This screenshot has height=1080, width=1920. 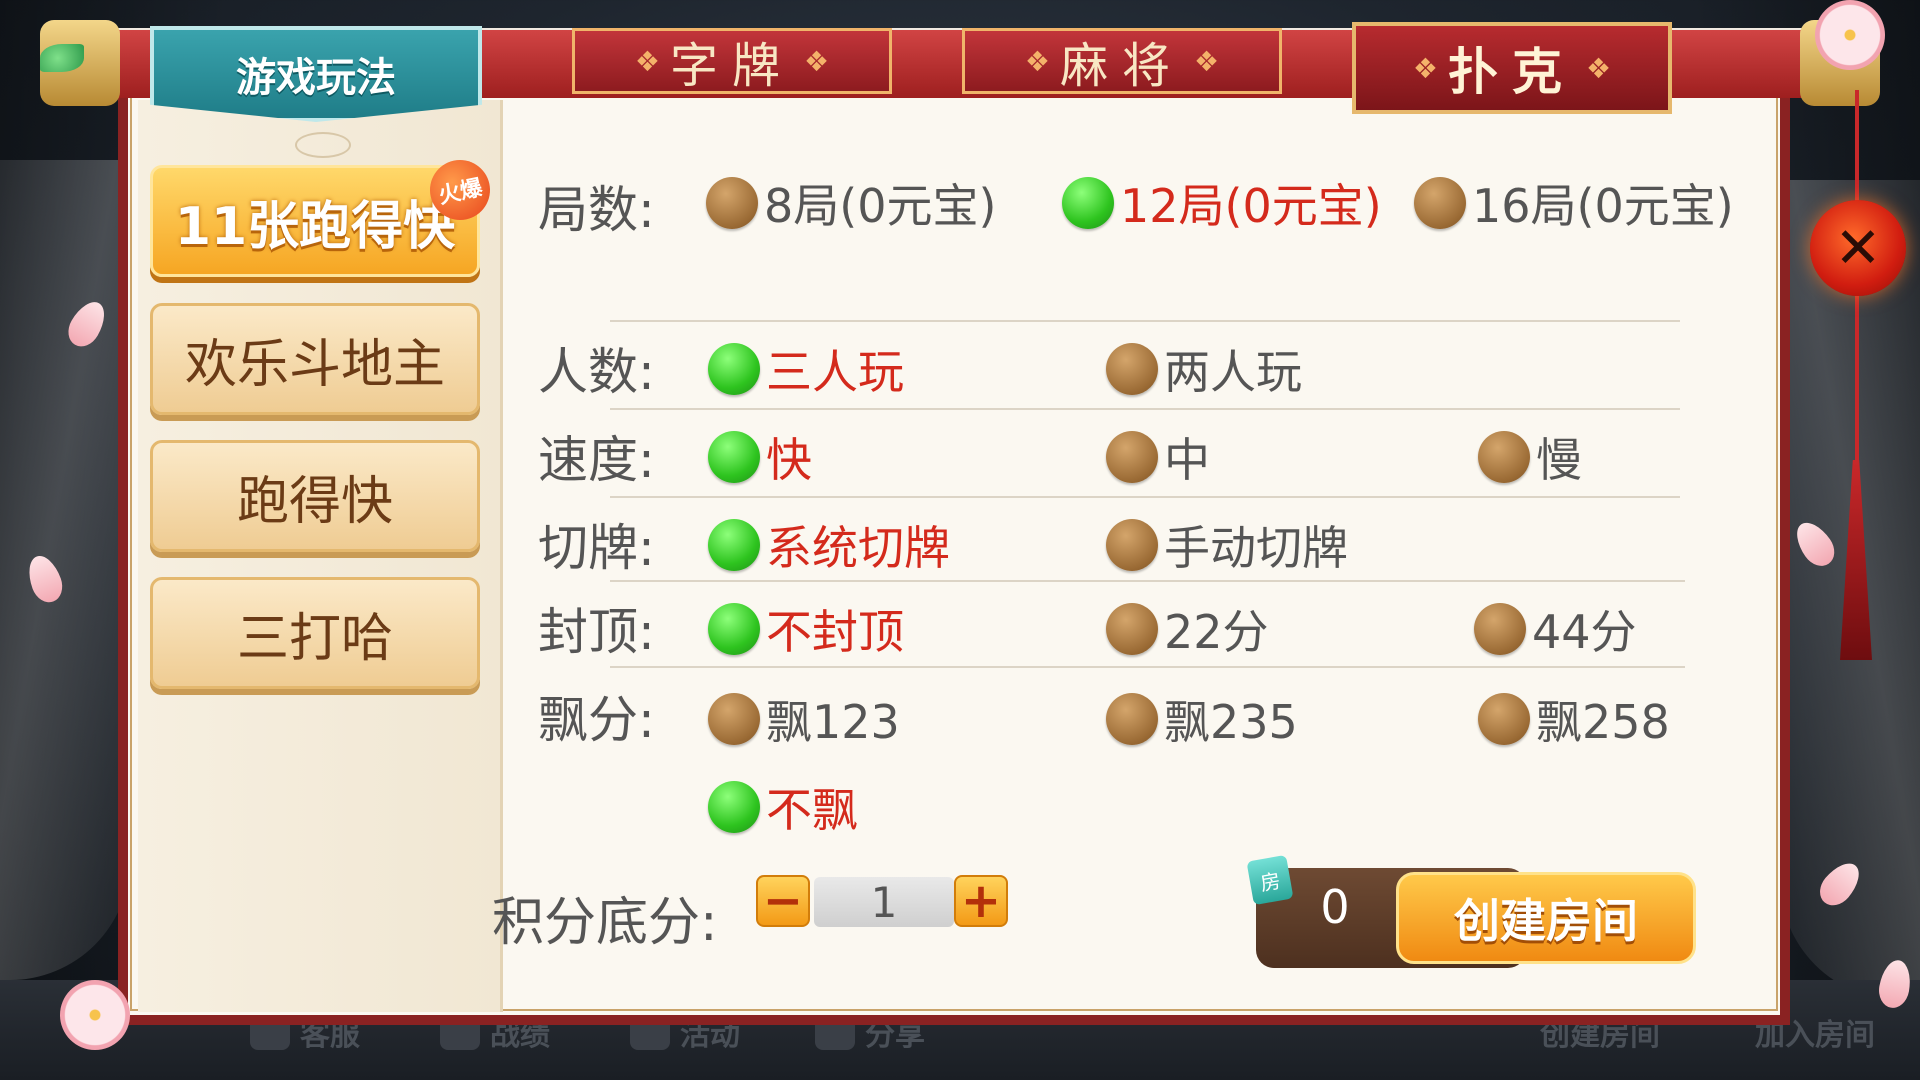 I want to click on room-card-icon: 房, so click(x=1270, y=880).